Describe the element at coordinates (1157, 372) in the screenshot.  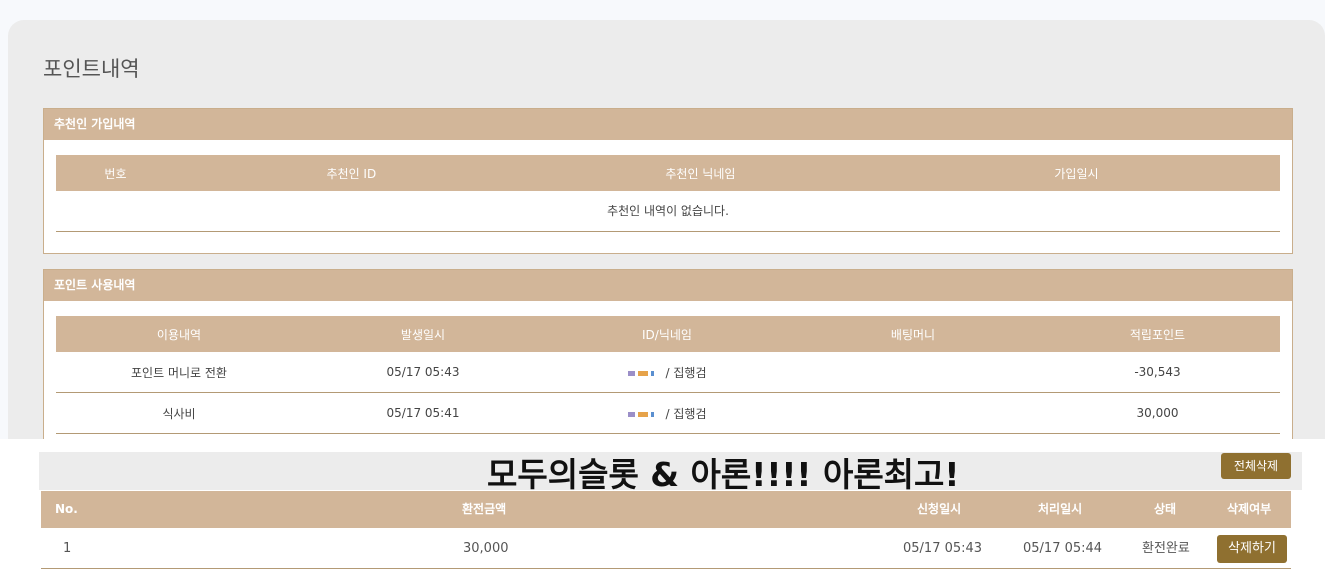
I see `usage-points: -30,543` at that location.